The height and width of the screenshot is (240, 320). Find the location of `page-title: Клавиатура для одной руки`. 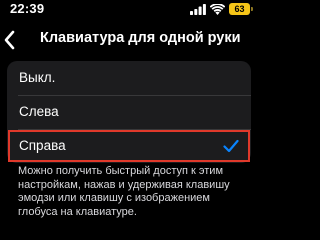

page-title: Клавиатура для одной руки is located at coordinates (140, 38).